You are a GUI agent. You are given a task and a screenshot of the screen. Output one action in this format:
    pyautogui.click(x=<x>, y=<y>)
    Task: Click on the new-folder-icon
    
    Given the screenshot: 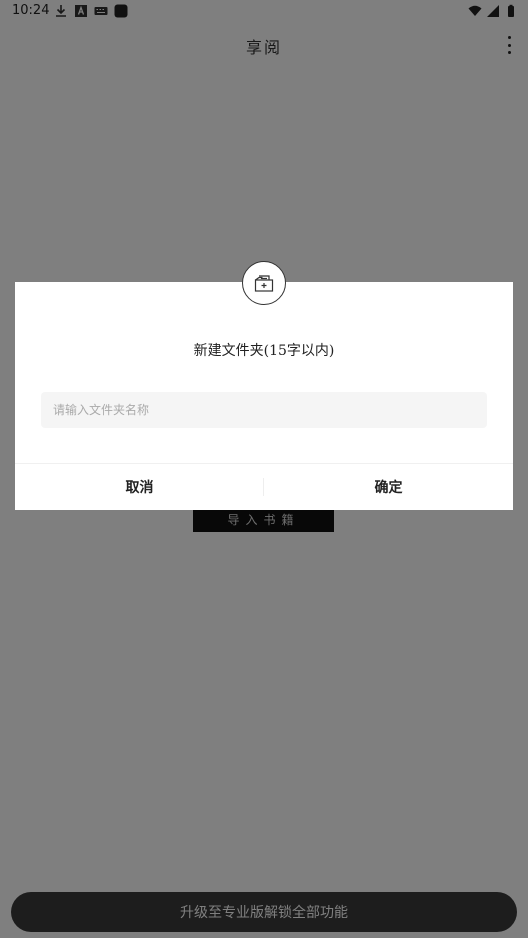 What is the action you would take?
    pyautogui.click(x=264, y=283)
    